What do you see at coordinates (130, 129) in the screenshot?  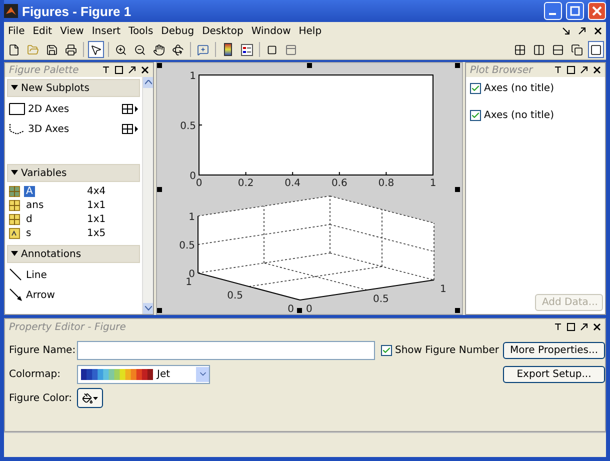 I see `layout-grid-icon` at bounding box center [130, 129].